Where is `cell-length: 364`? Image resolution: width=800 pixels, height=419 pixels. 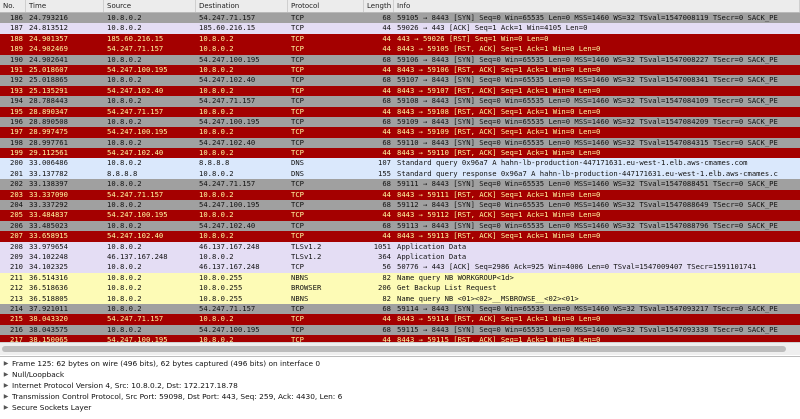
cell-length: 364 is located at coordinates (384, 256).